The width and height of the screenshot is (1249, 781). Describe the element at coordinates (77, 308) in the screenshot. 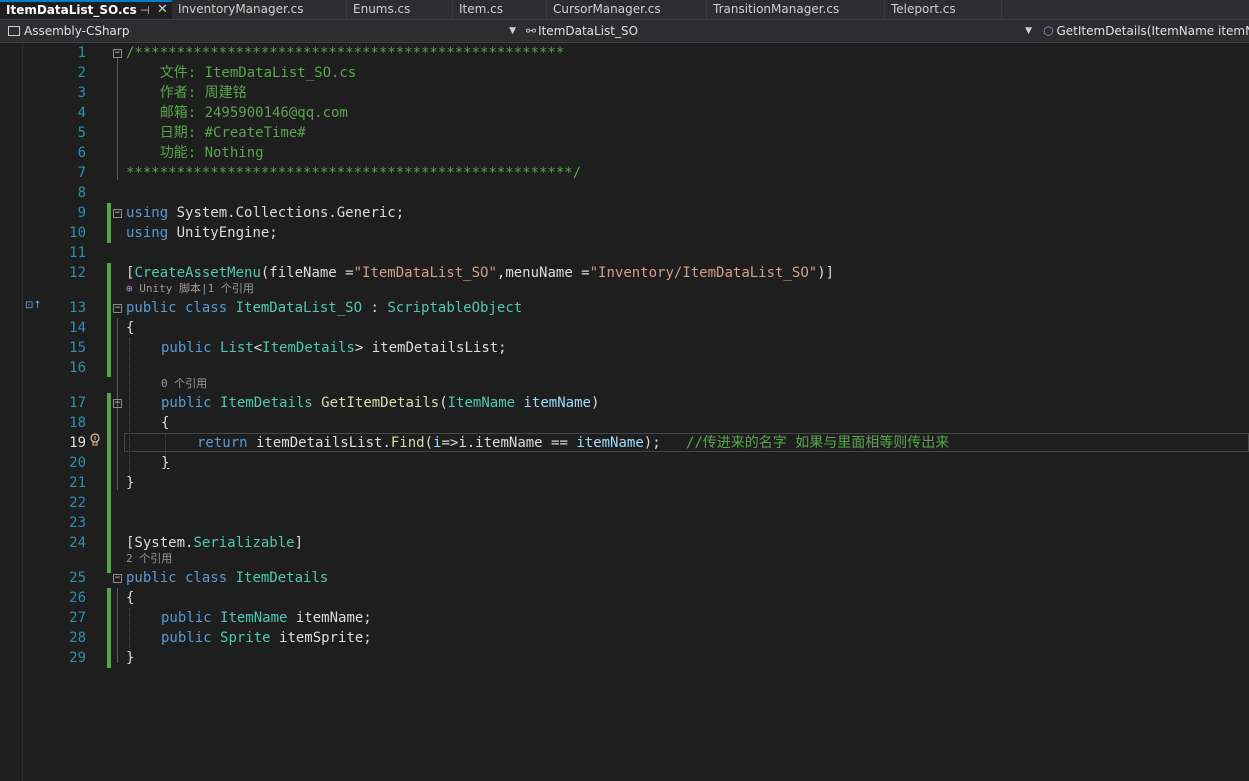

I see `line-number: 13` at that location.